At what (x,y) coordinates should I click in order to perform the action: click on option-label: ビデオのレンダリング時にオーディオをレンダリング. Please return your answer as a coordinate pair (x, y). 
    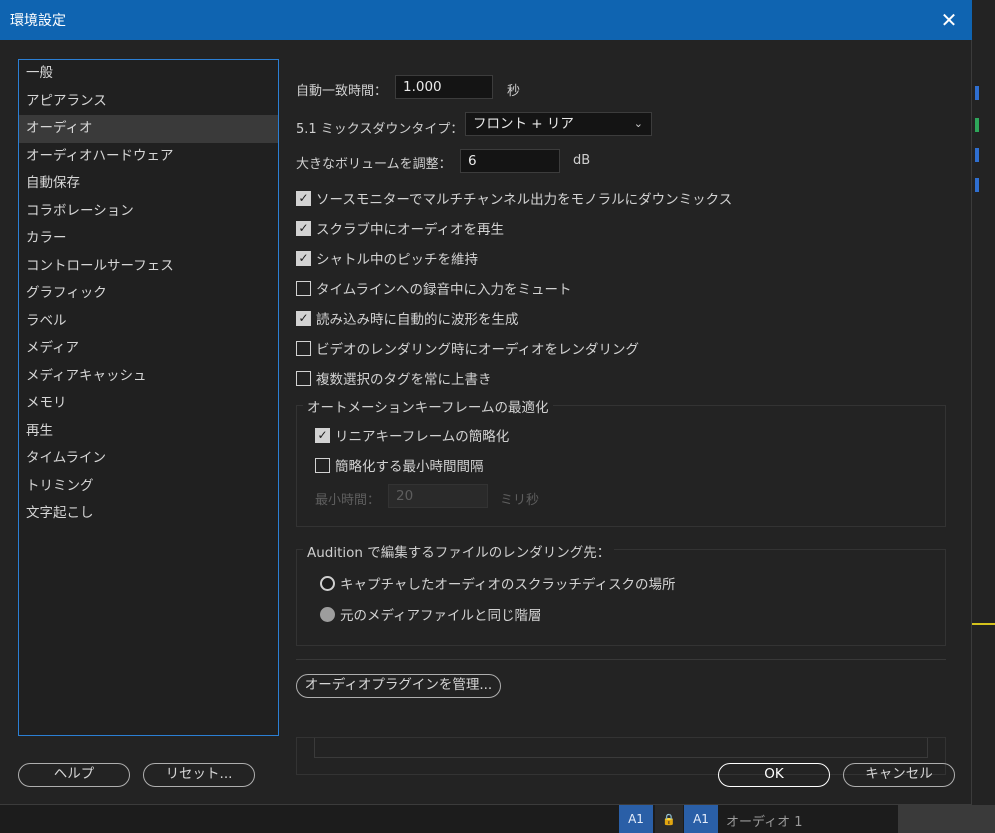
    Looking at the image, I should click on (478, 350).